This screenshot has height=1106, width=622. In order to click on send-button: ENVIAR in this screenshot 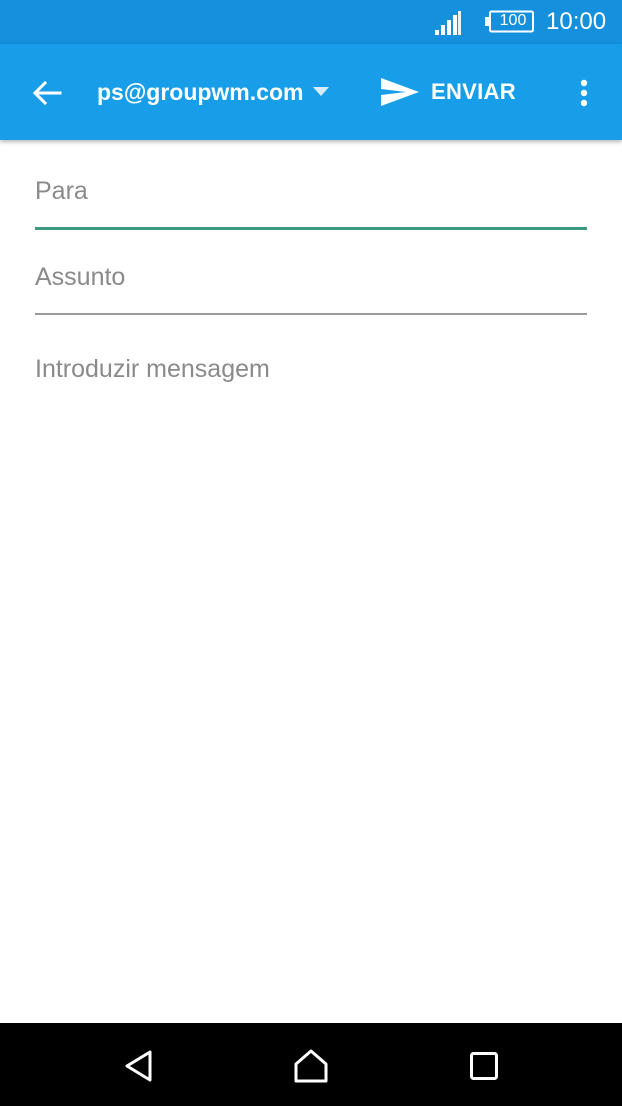, I will do `click(448, 92)`.